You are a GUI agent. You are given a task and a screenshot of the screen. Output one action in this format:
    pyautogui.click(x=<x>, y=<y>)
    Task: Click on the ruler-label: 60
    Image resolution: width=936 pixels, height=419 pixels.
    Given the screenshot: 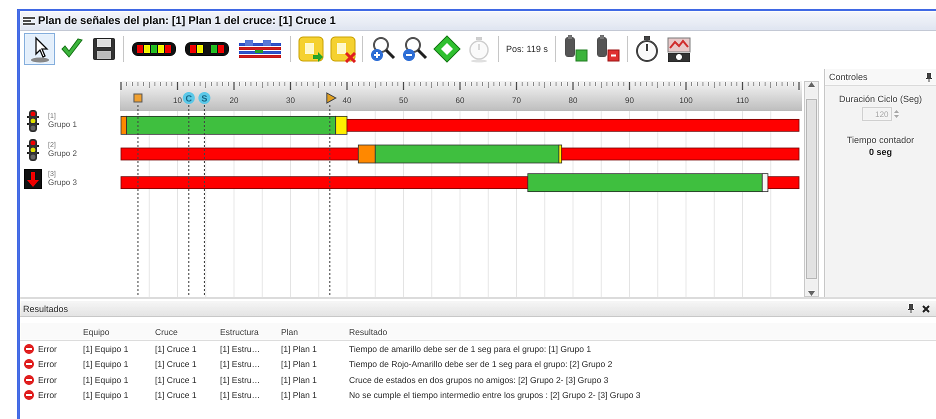 What is the action you would take?
    pyautogui.click(x=460, y=100)
    